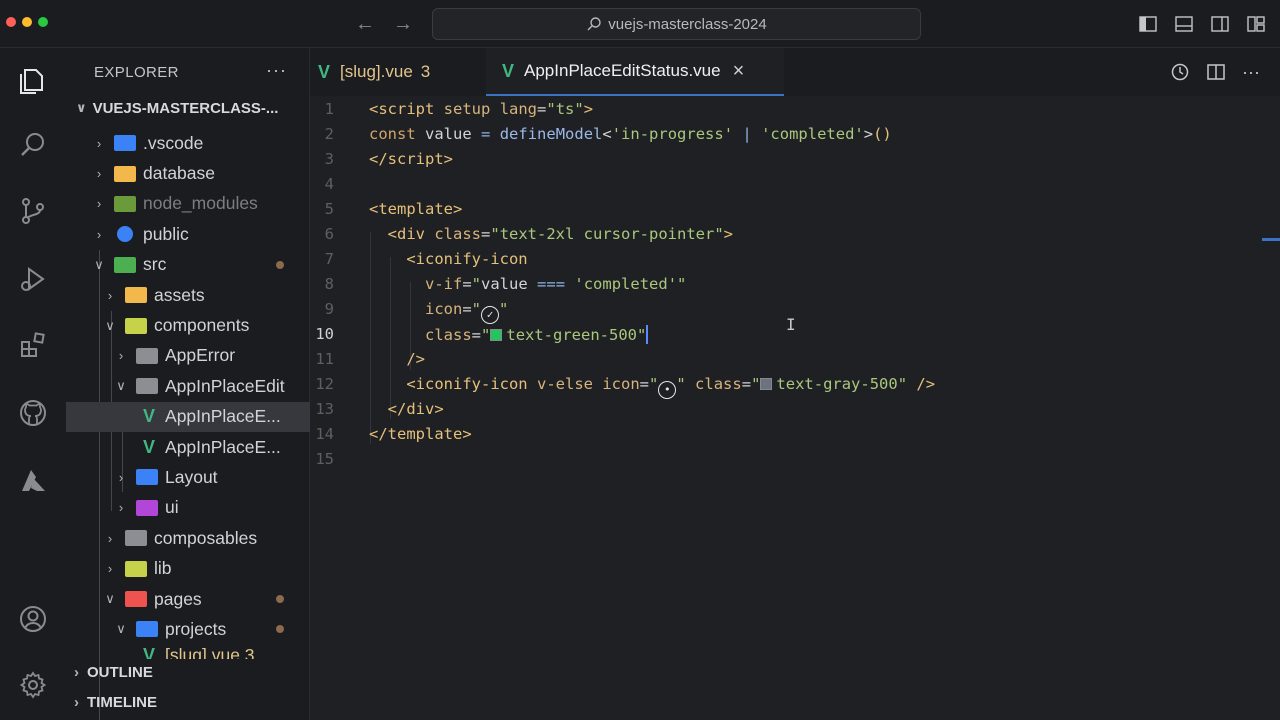  Describe the element at coordinates (188, 477) in the screenshot. I see `tree-item-layout: › Layout` at that location.